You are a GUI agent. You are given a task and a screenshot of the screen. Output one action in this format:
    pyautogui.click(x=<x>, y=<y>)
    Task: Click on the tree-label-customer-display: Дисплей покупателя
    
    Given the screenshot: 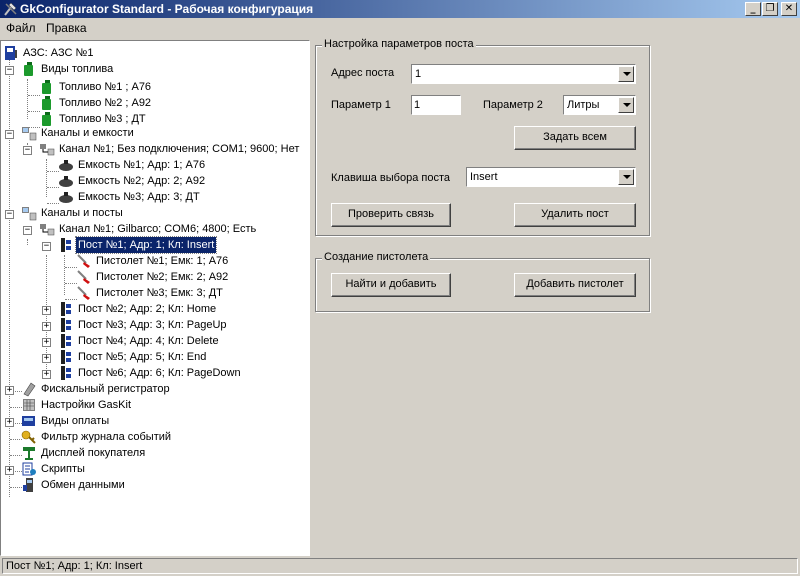 What is the action you would take?
    pyautogui.click(x=93, y=453)
    